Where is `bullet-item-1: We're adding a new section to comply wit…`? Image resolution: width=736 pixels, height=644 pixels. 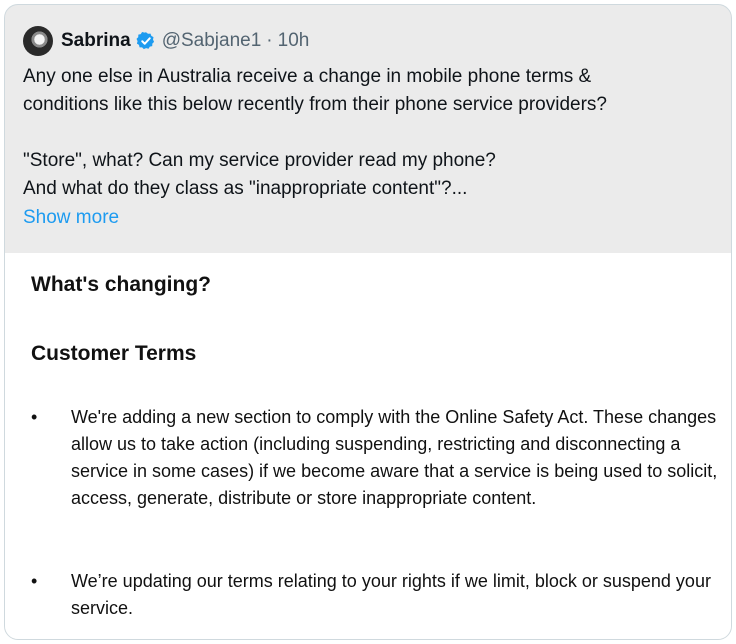
bullet-item-1: We're adding a new section to comply wit… is located at coordinates (394, 457).